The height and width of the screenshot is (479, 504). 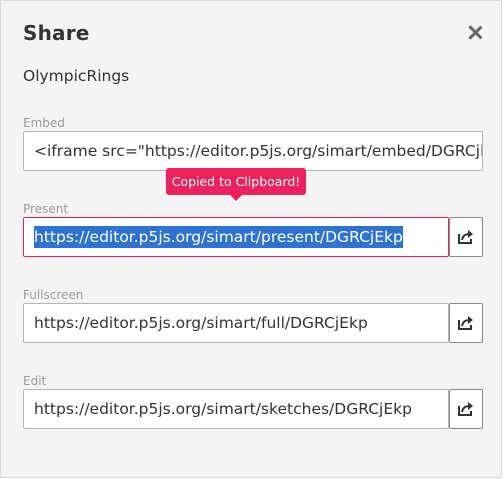 I want to click on edit-share-button, so click(x=466, y=409).